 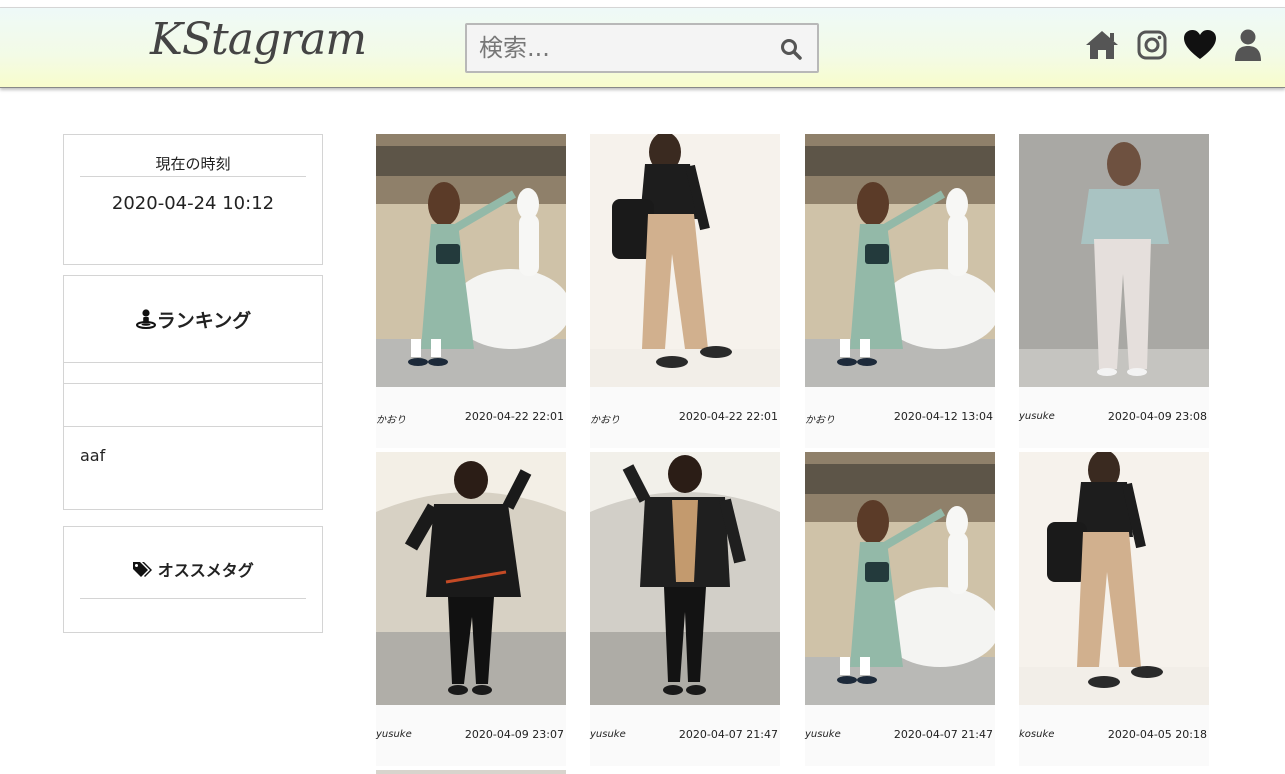 I want to click on ranking-item-label: aaf, so click(x=93, y=455).